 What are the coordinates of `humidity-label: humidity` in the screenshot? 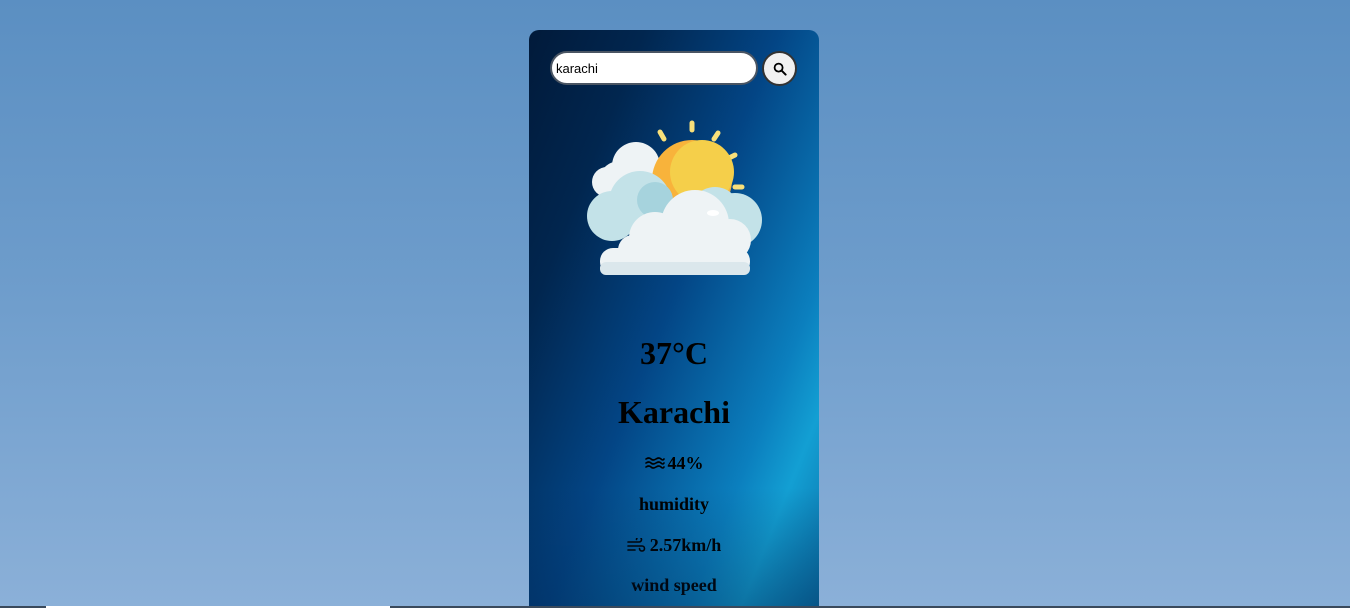 It's located at (674, 504).